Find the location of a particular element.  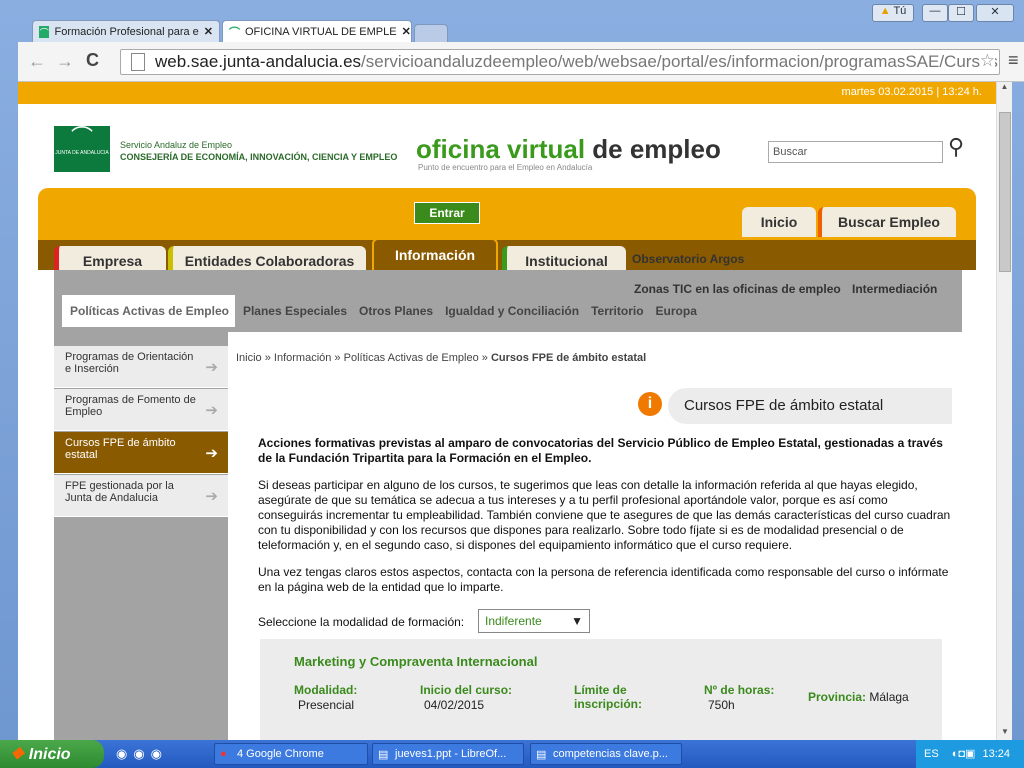

taskbar-chrome: ● 4 Google Chrome is located at coordinates (291, 754).